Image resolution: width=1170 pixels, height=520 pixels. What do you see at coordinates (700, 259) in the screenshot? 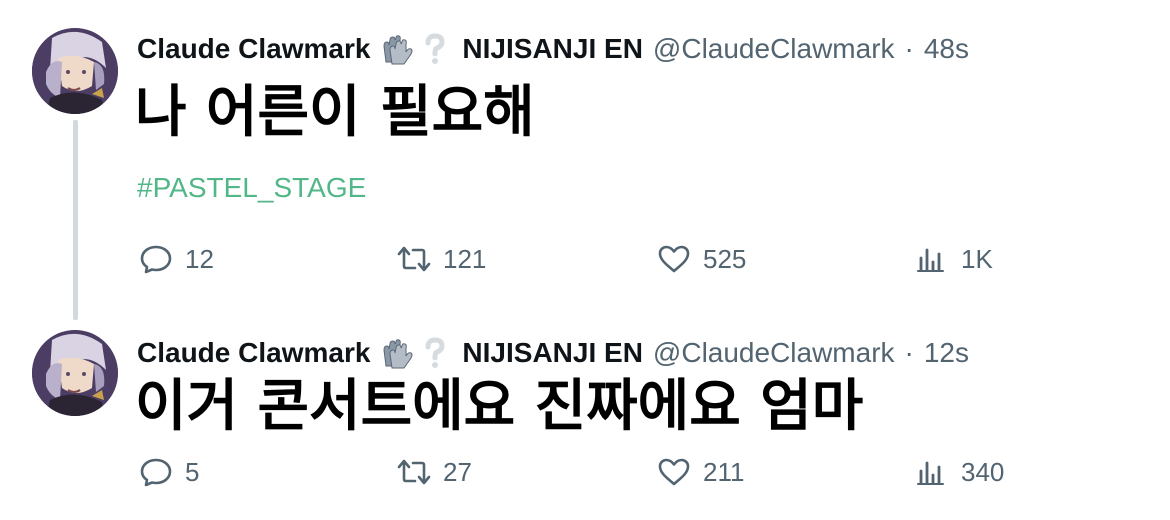
I see `like-button: 525` at bounding box center [700, 259].